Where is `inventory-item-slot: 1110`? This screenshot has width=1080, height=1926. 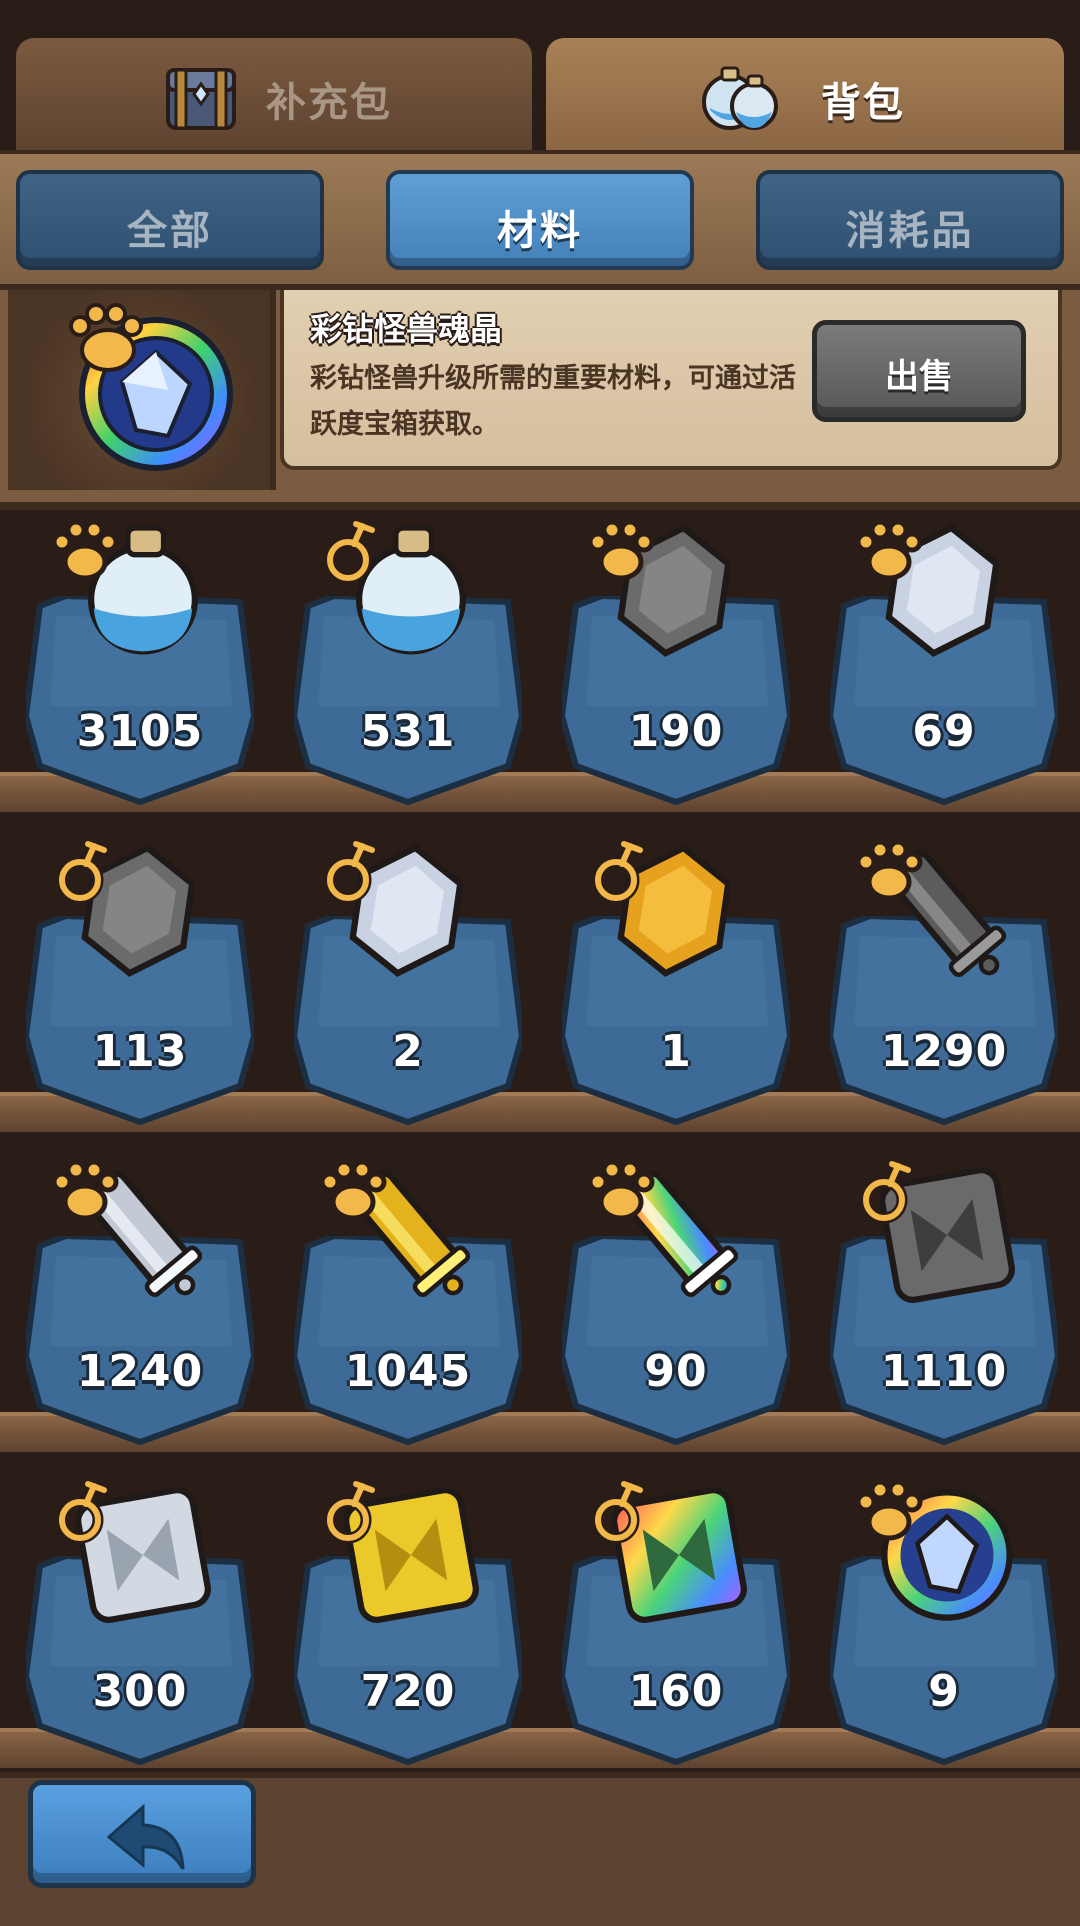 inventory-item-slot: 1110 is located at coordinates (944, 1305).